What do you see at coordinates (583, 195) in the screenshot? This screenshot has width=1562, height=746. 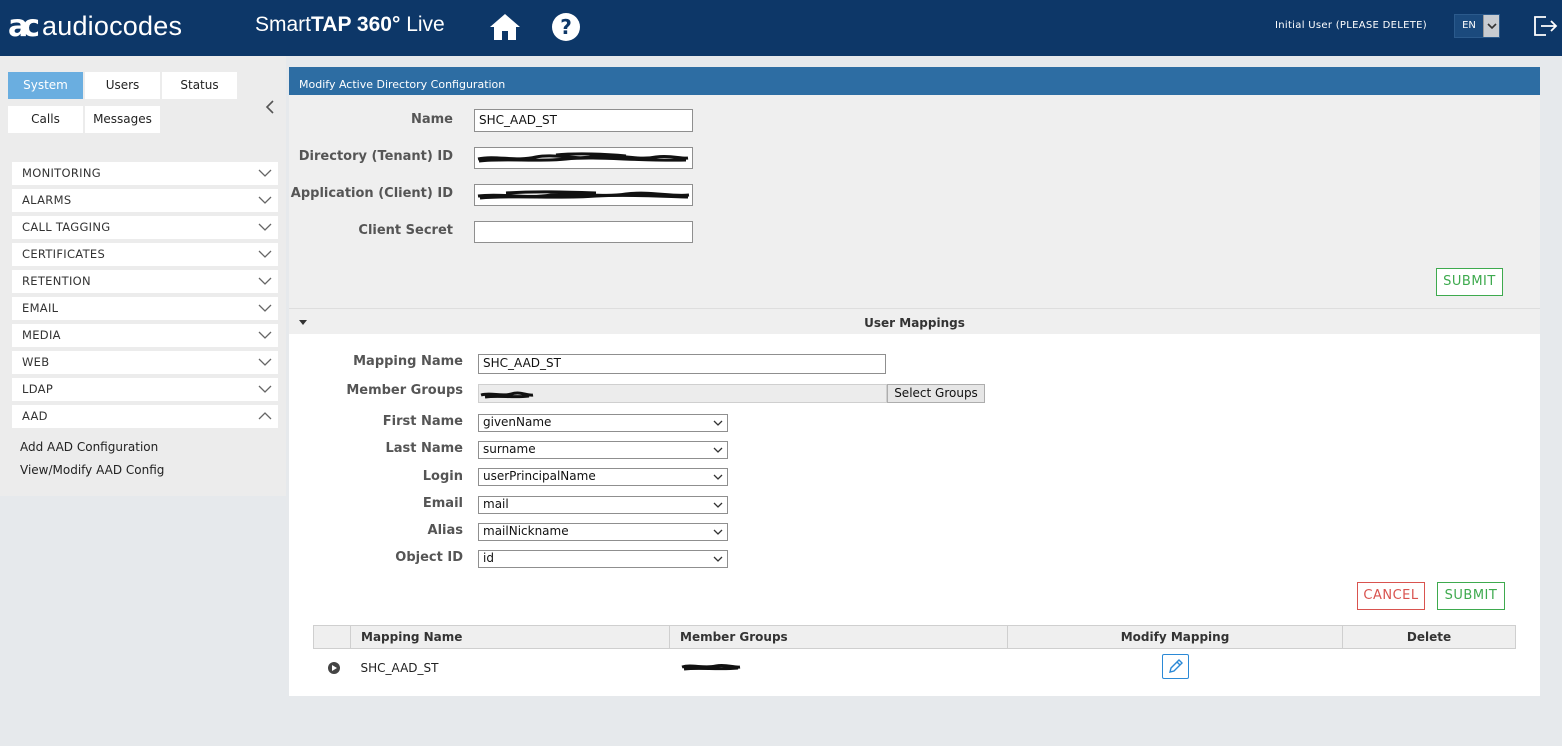 I see `client-id-input` at bounding box center [583, 195].